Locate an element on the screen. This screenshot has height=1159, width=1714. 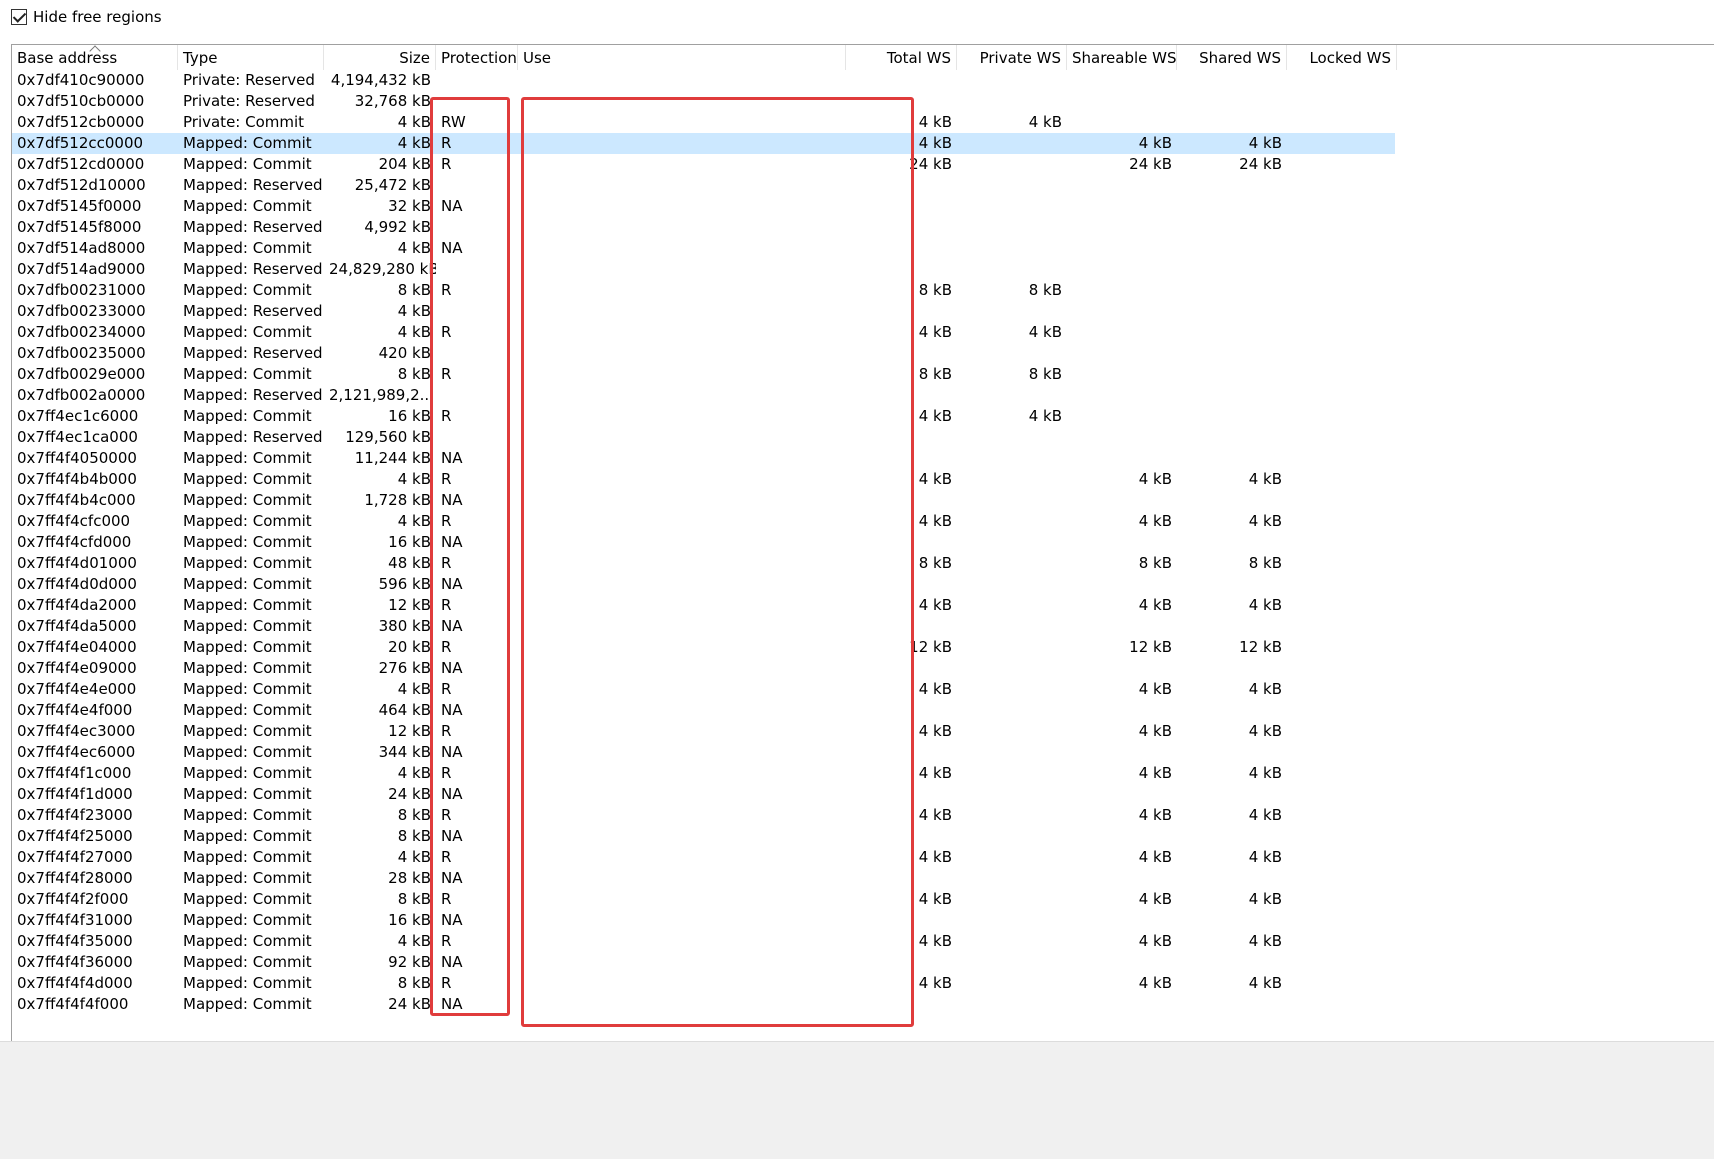
cell-shareable-ws: 8 kB is located at coordinates (1155, 563).